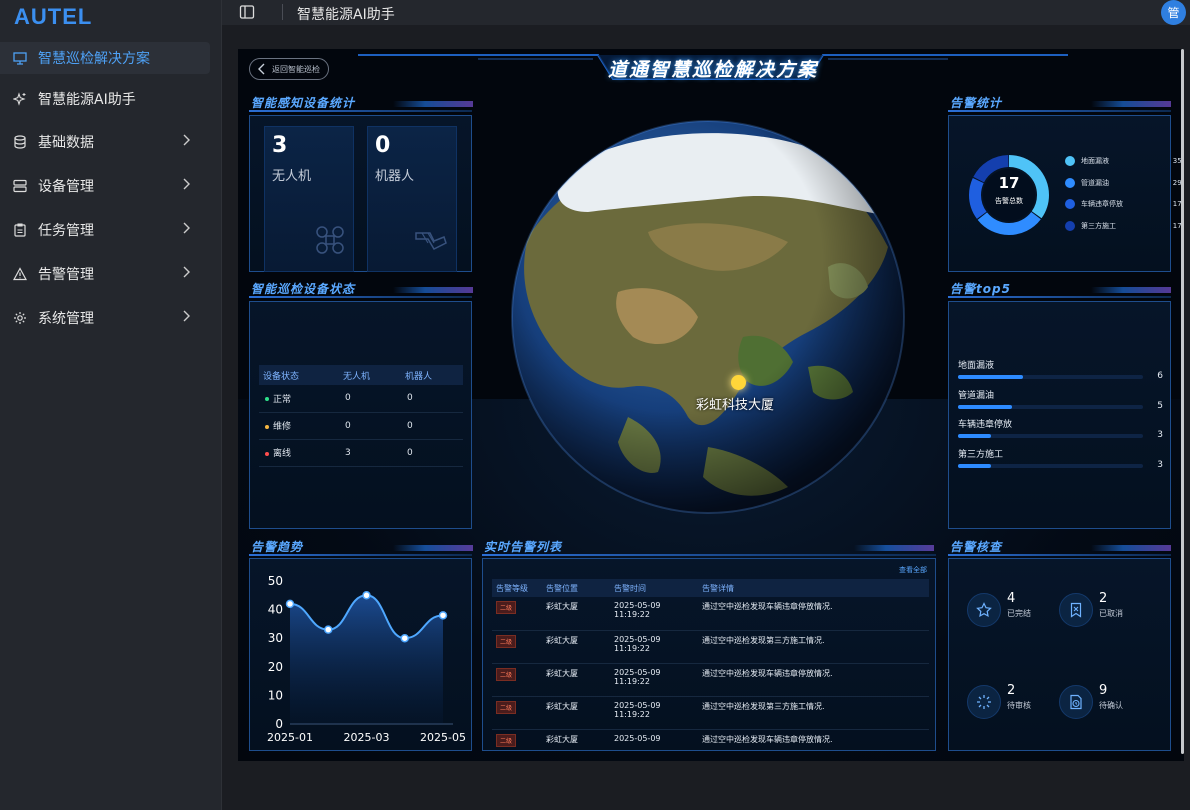 The image size is (1190, 810). Describe the element at coordinates (913, 570) in the screenshot. I see `view-all-link: 查看全部` at that location.